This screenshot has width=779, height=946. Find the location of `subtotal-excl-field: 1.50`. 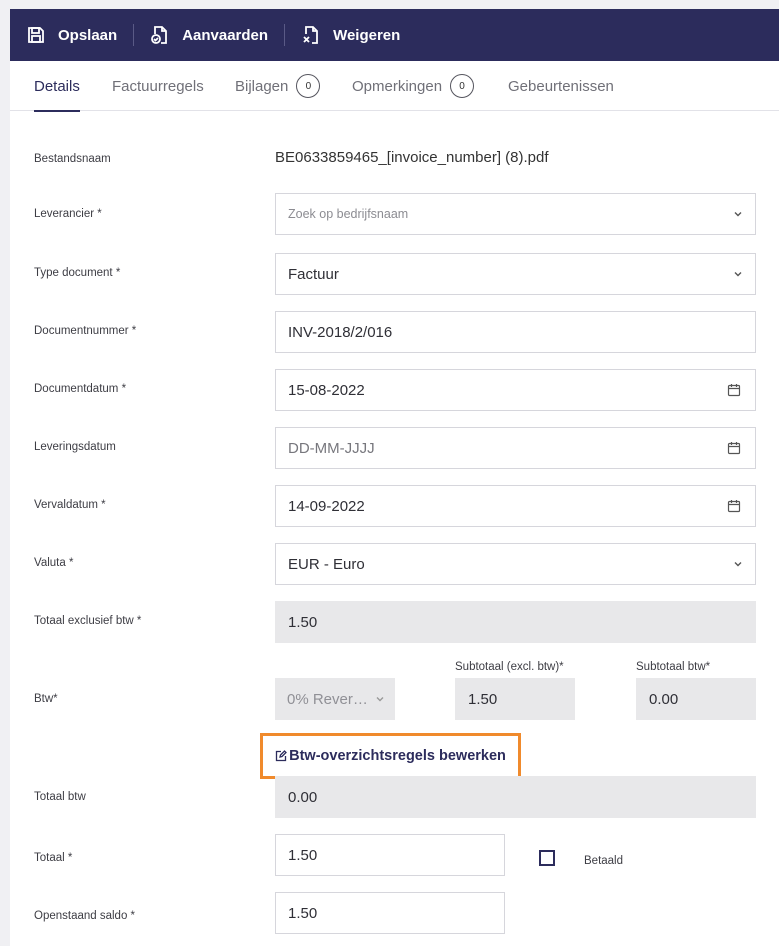

subtotal-excl-field: 1.50 is located at coordinates (515, 699).